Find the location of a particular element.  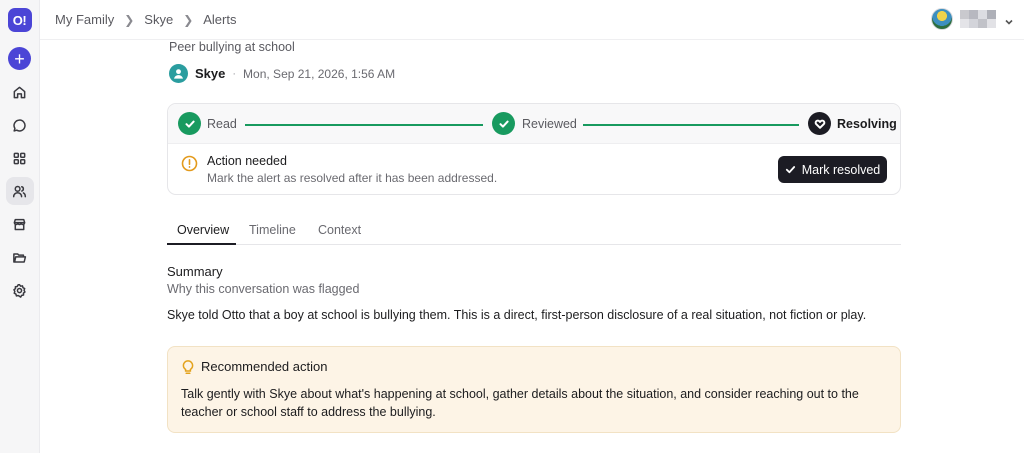

account-menu is located at coordinates (972, 19).